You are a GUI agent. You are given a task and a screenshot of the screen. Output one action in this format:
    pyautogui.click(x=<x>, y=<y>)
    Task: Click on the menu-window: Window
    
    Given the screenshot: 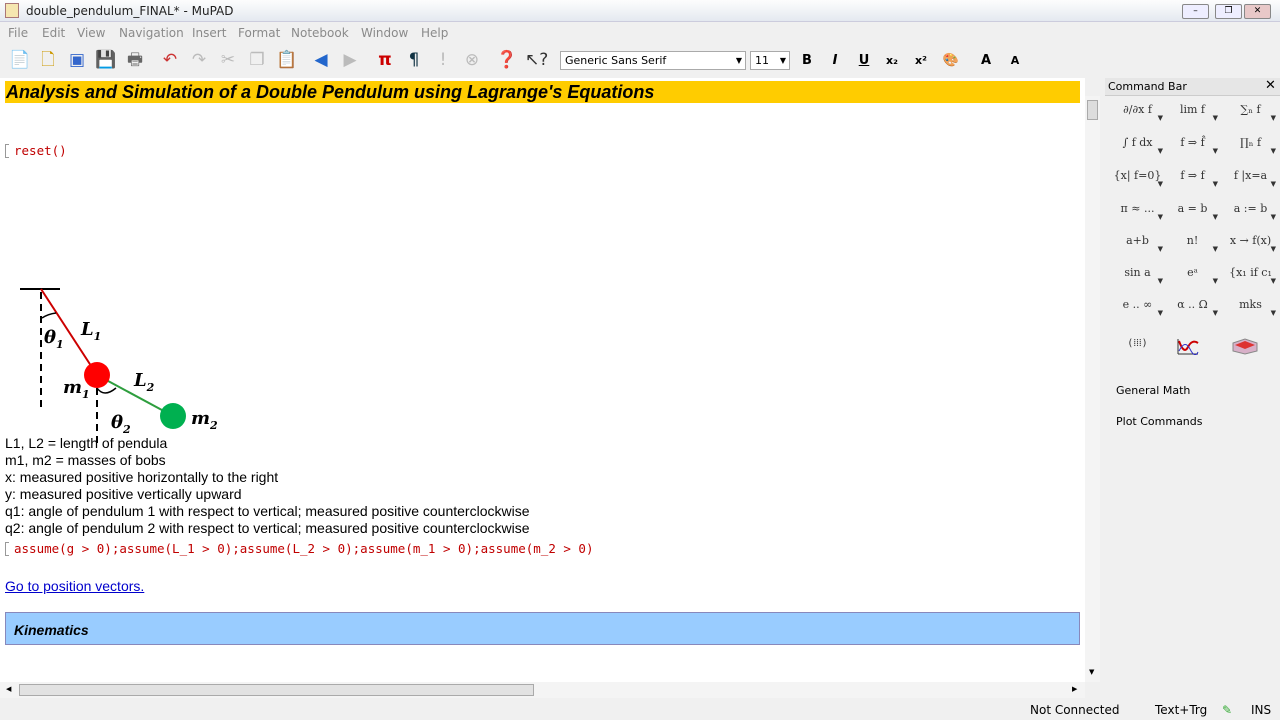 What is the action you would take?
    pyautogui.click(x=384, y=33)
    